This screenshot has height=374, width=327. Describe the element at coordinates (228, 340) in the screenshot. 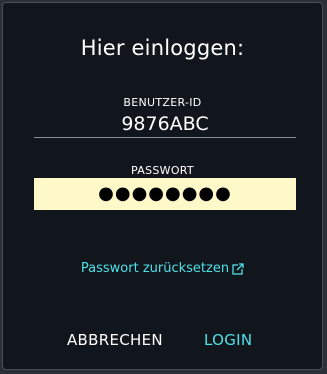

I see `login-button: LOGIN` at that location.